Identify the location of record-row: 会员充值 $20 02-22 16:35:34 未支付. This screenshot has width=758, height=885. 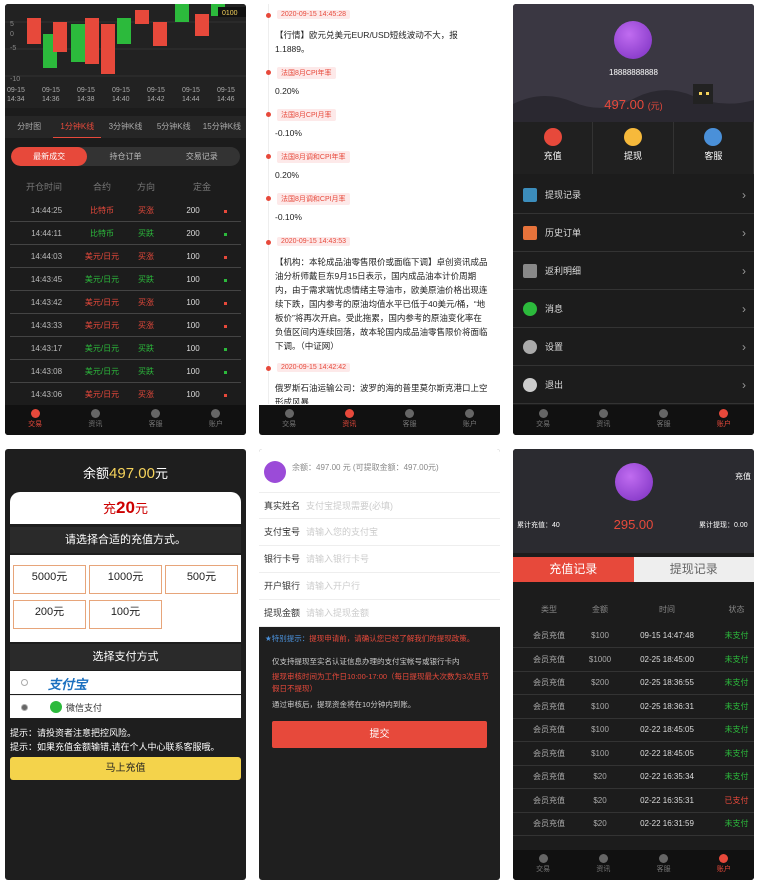
(633, 777).